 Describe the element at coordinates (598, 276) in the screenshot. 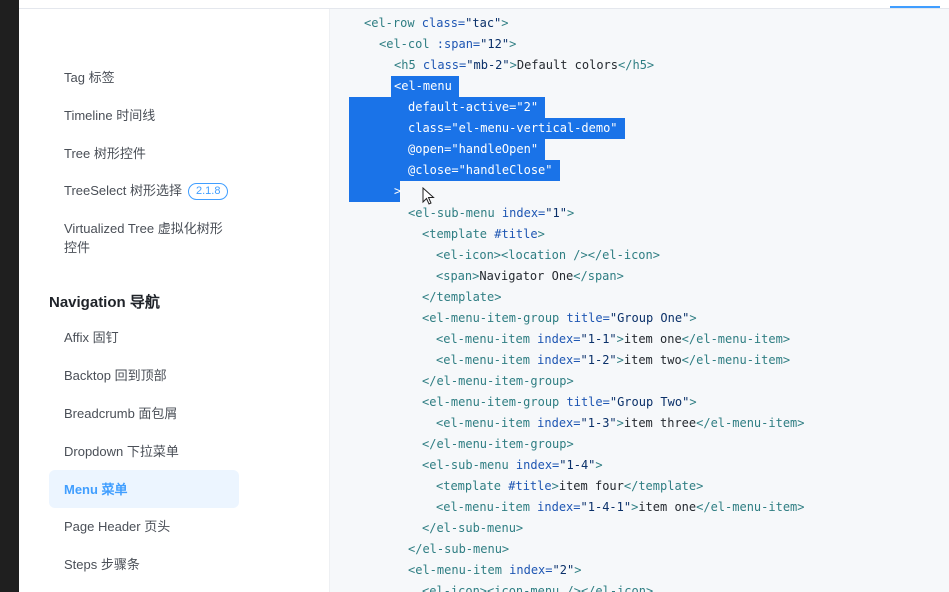

I see `code-tag: </span>` at that location.